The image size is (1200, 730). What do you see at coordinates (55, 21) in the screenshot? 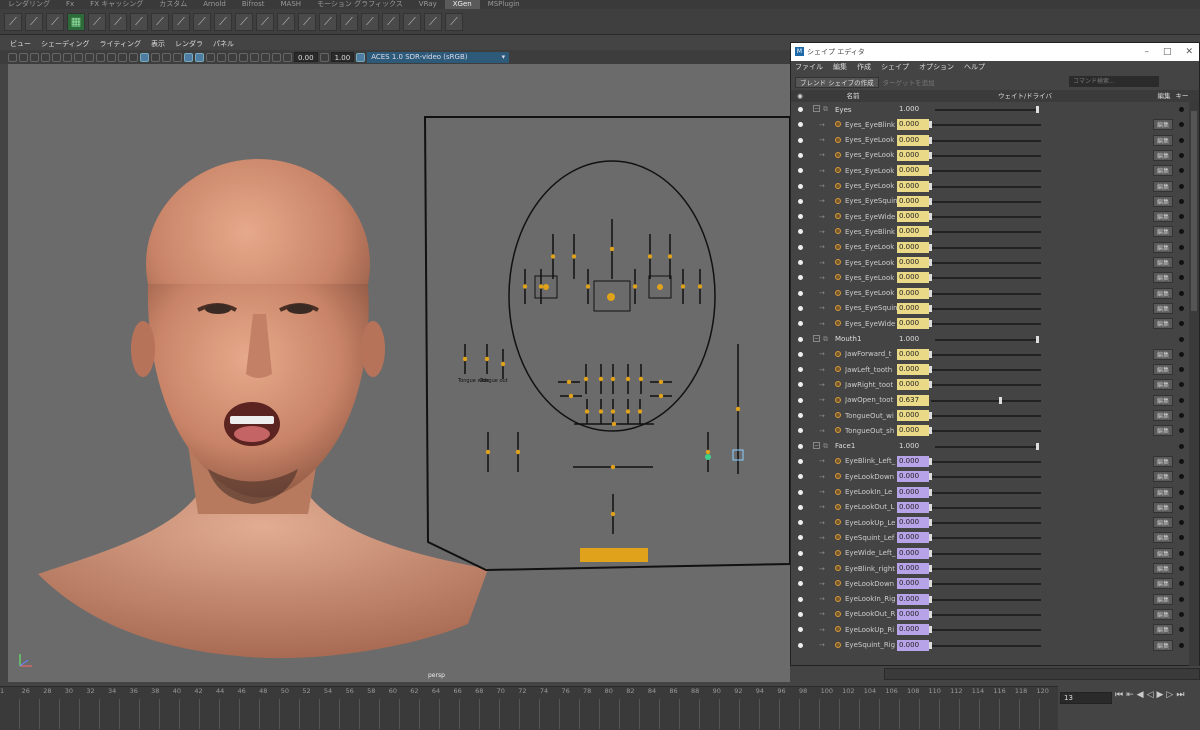
I see `xgen-delete-icon: ⟋` at bounding box center [55, 21].